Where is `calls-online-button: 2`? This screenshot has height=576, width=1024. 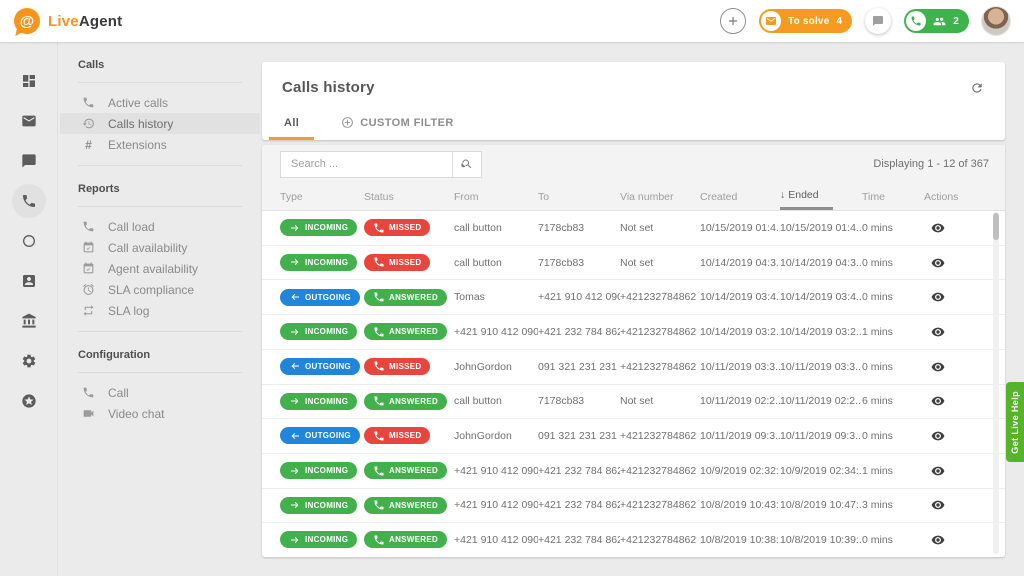
calls-online-button: 2 is located at coordinates (936, 21).